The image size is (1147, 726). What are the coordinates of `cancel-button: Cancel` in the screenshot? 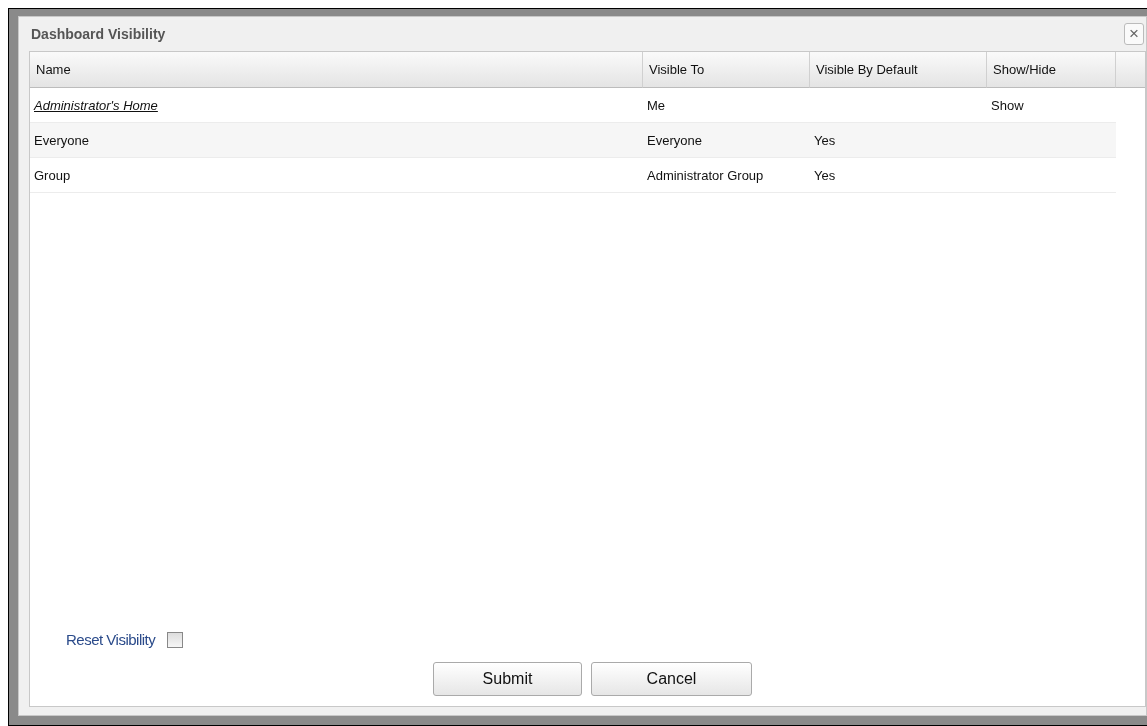 It's located at (671, 679).